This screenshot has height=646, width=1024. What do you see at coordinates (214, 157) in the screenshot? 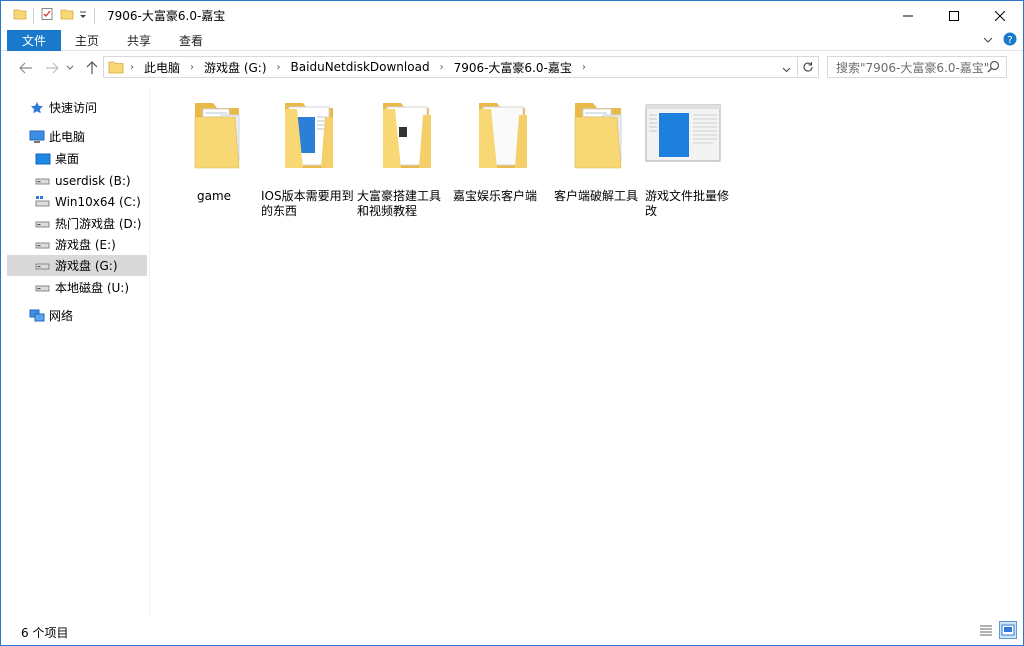
I see `file-item-folder: game` at bounding box center [214, 157].